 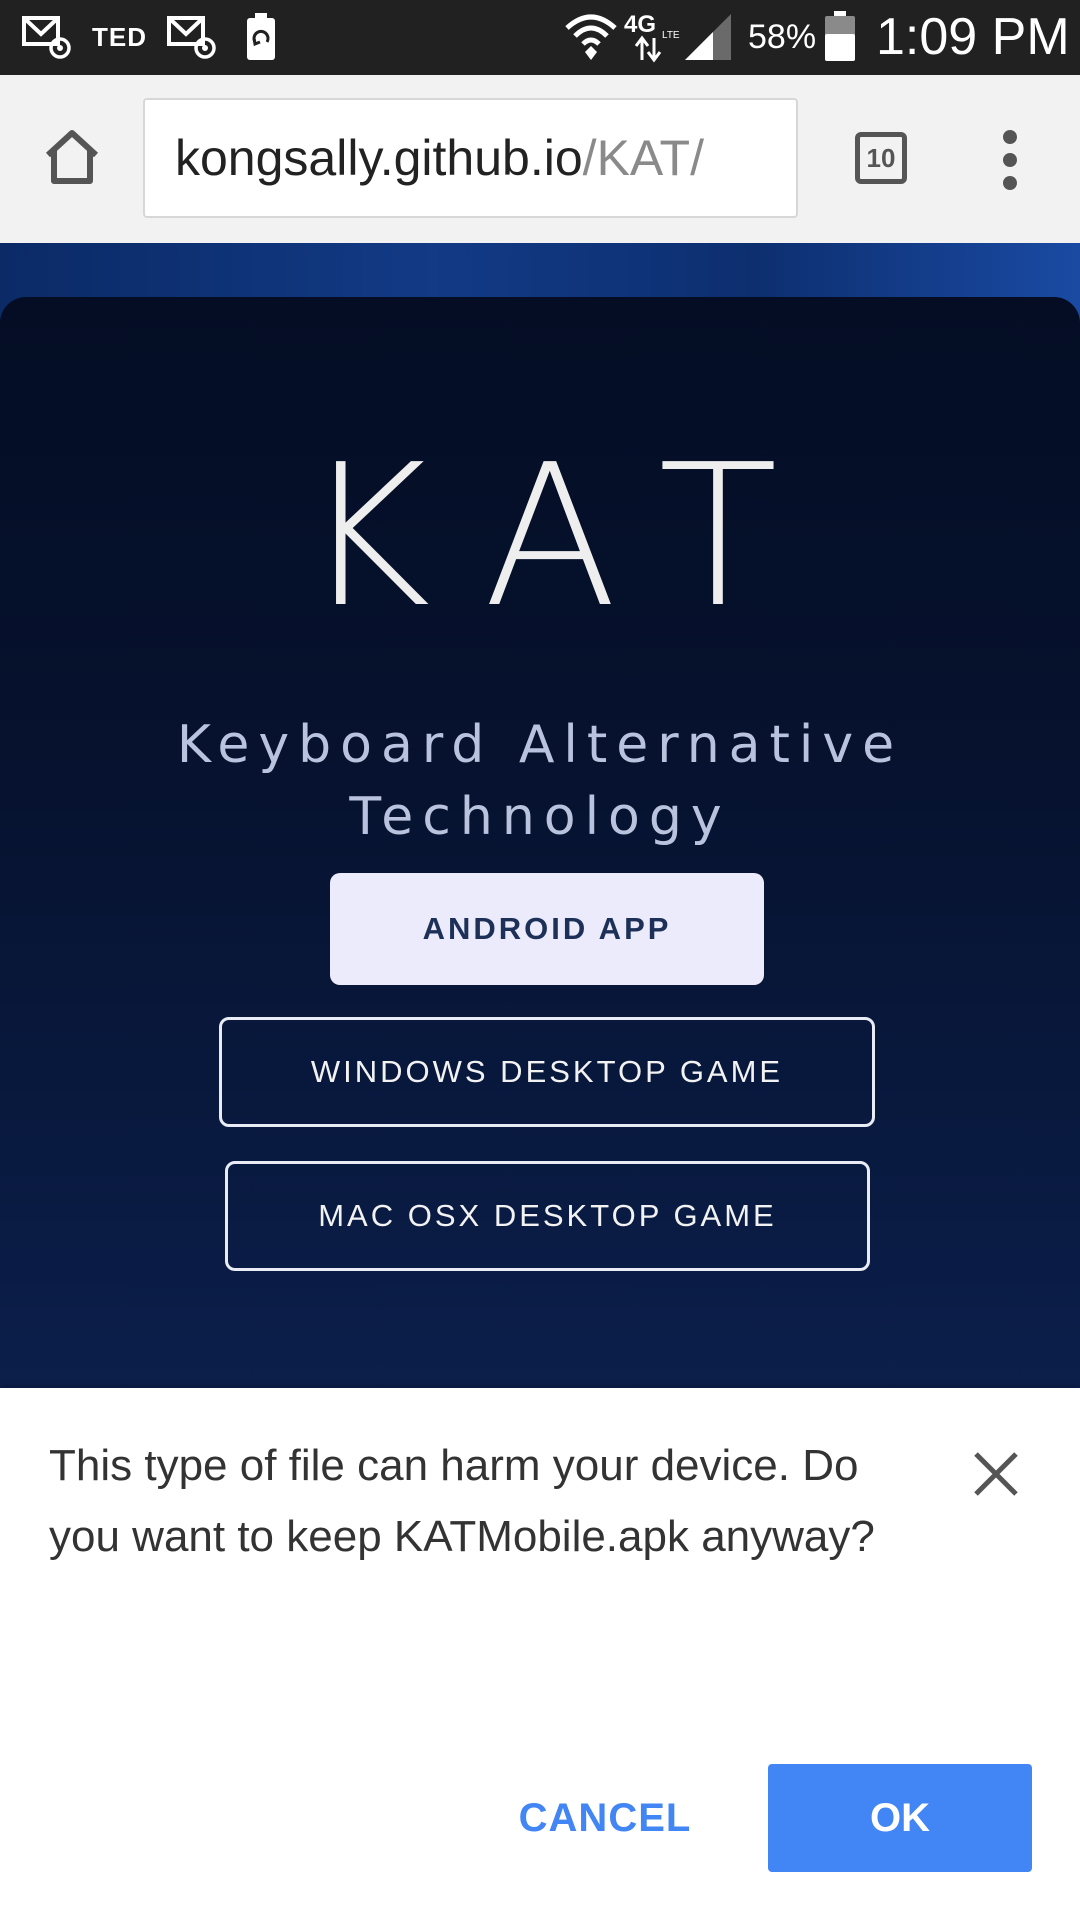 I want to click on ok-button: OK, so click(x=900, y=1818).